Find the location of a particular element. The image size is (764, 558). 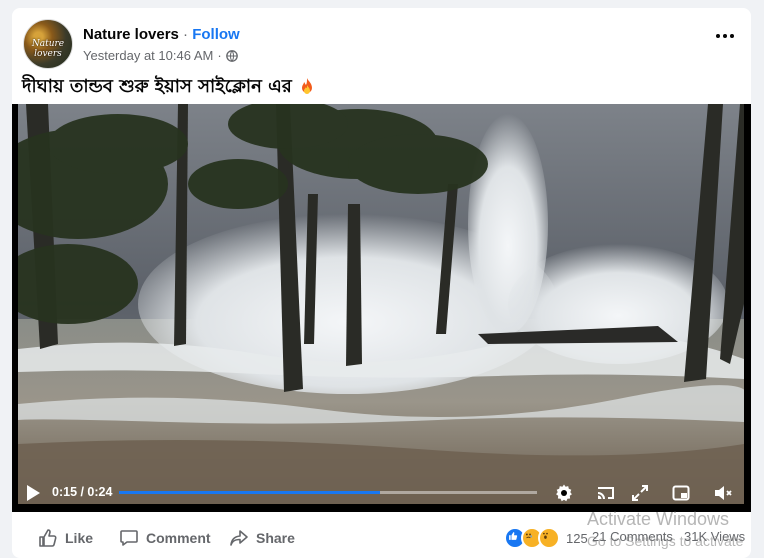

settings-icon is located at coordinates (564, 493).